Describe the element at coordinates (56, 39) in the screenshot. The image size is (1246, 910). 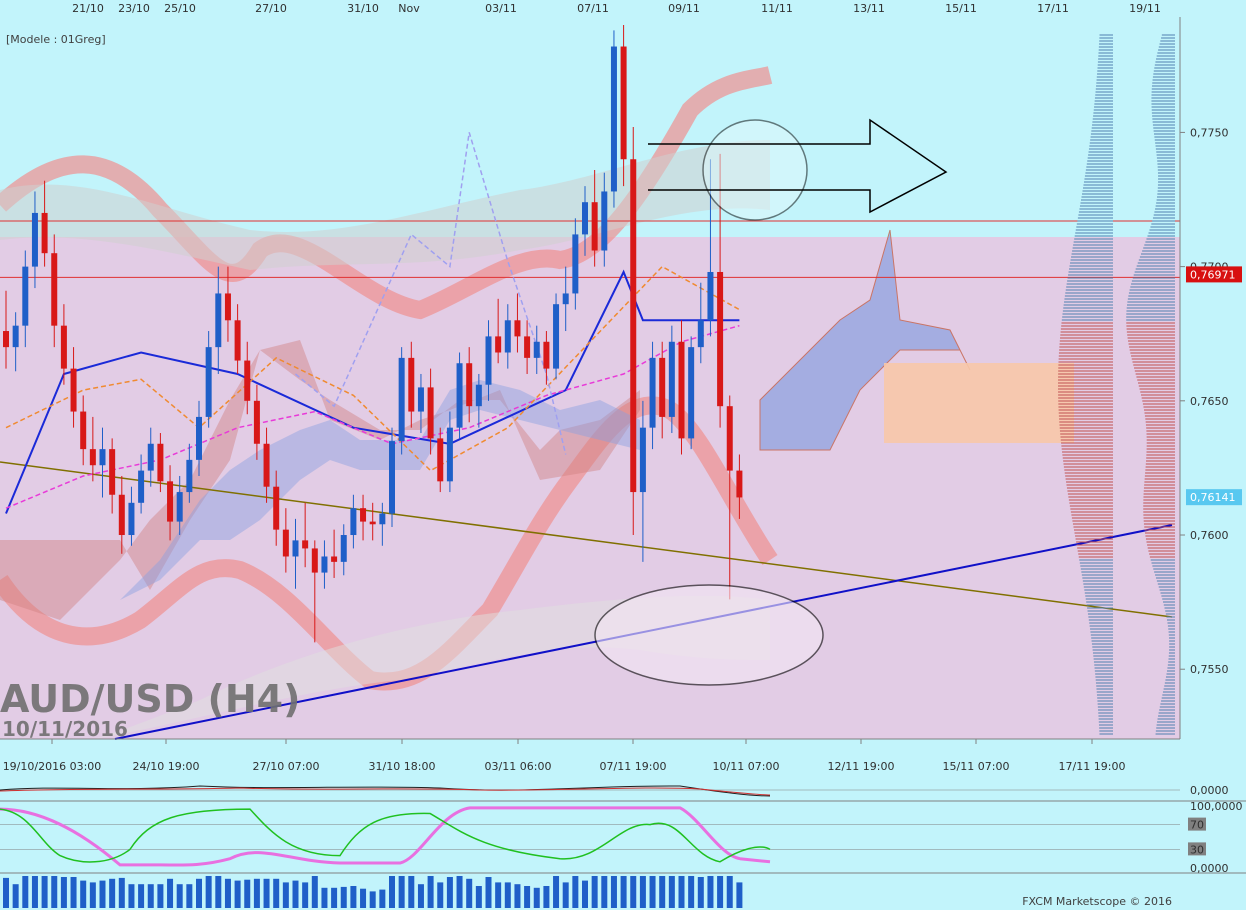
I see `model-label: [Modele : 01Greg]` at that location.